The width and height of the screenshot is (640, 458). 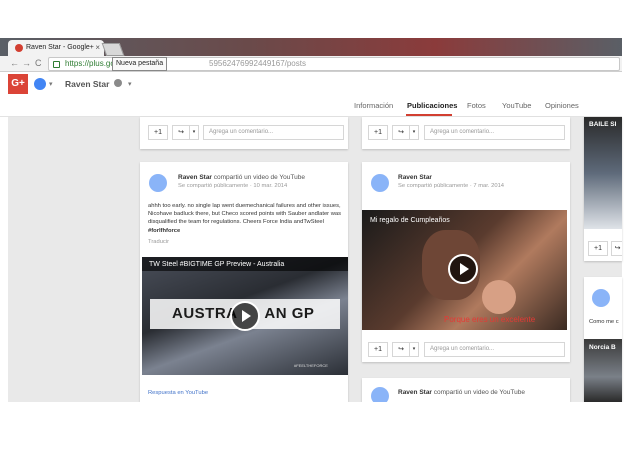 I want to click on back-icon: ←, so click(x=14, y=63).